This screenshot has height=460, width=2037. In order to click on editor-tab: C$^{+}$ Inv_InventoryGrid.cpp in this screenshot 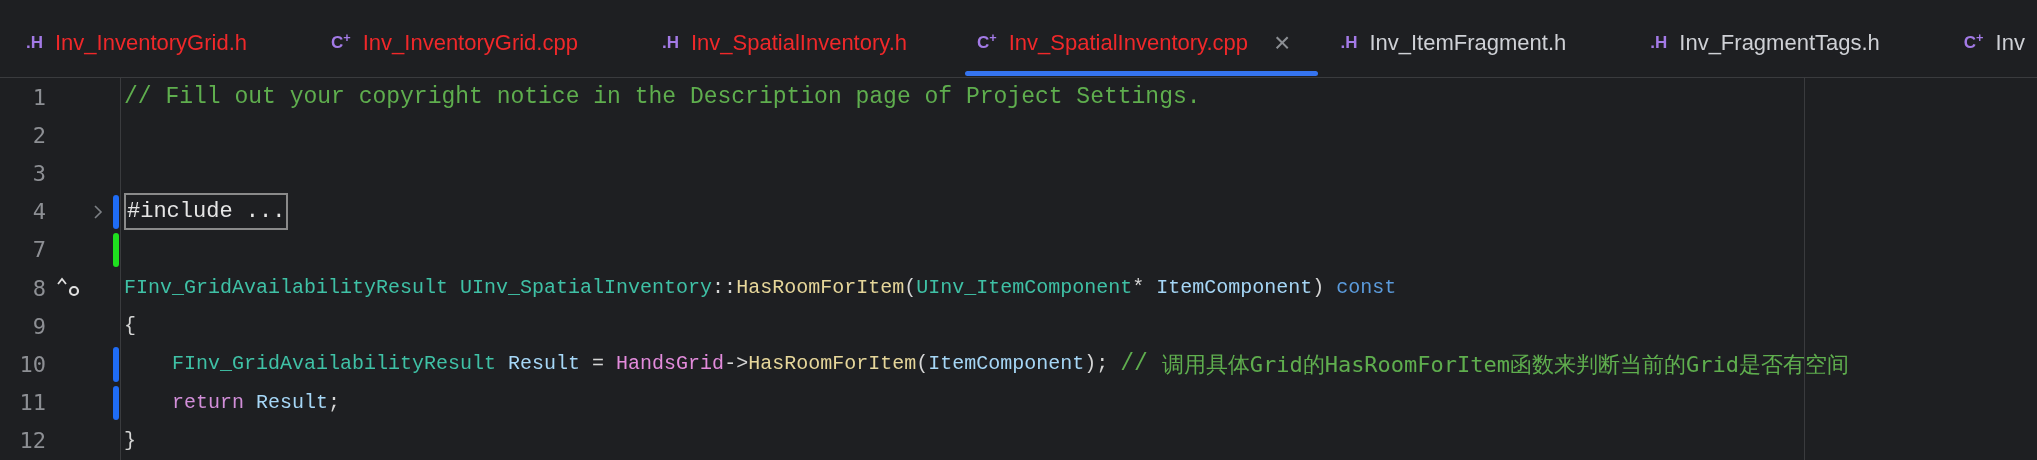, I will do `click(470, 42)`.